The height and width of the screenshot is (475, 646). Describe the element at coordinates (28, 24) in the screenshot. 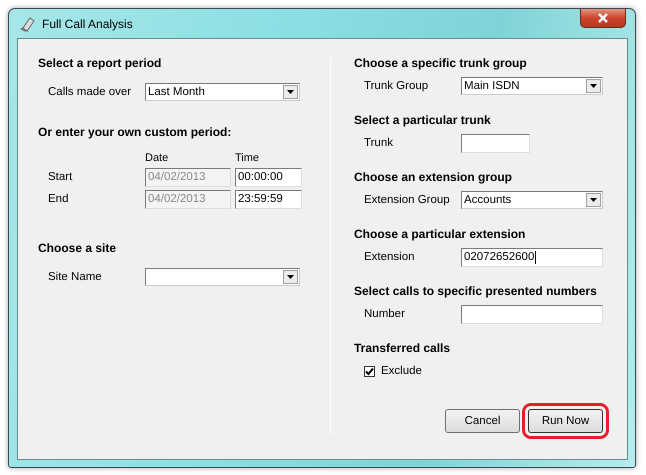

I see `app-icon` at that location.